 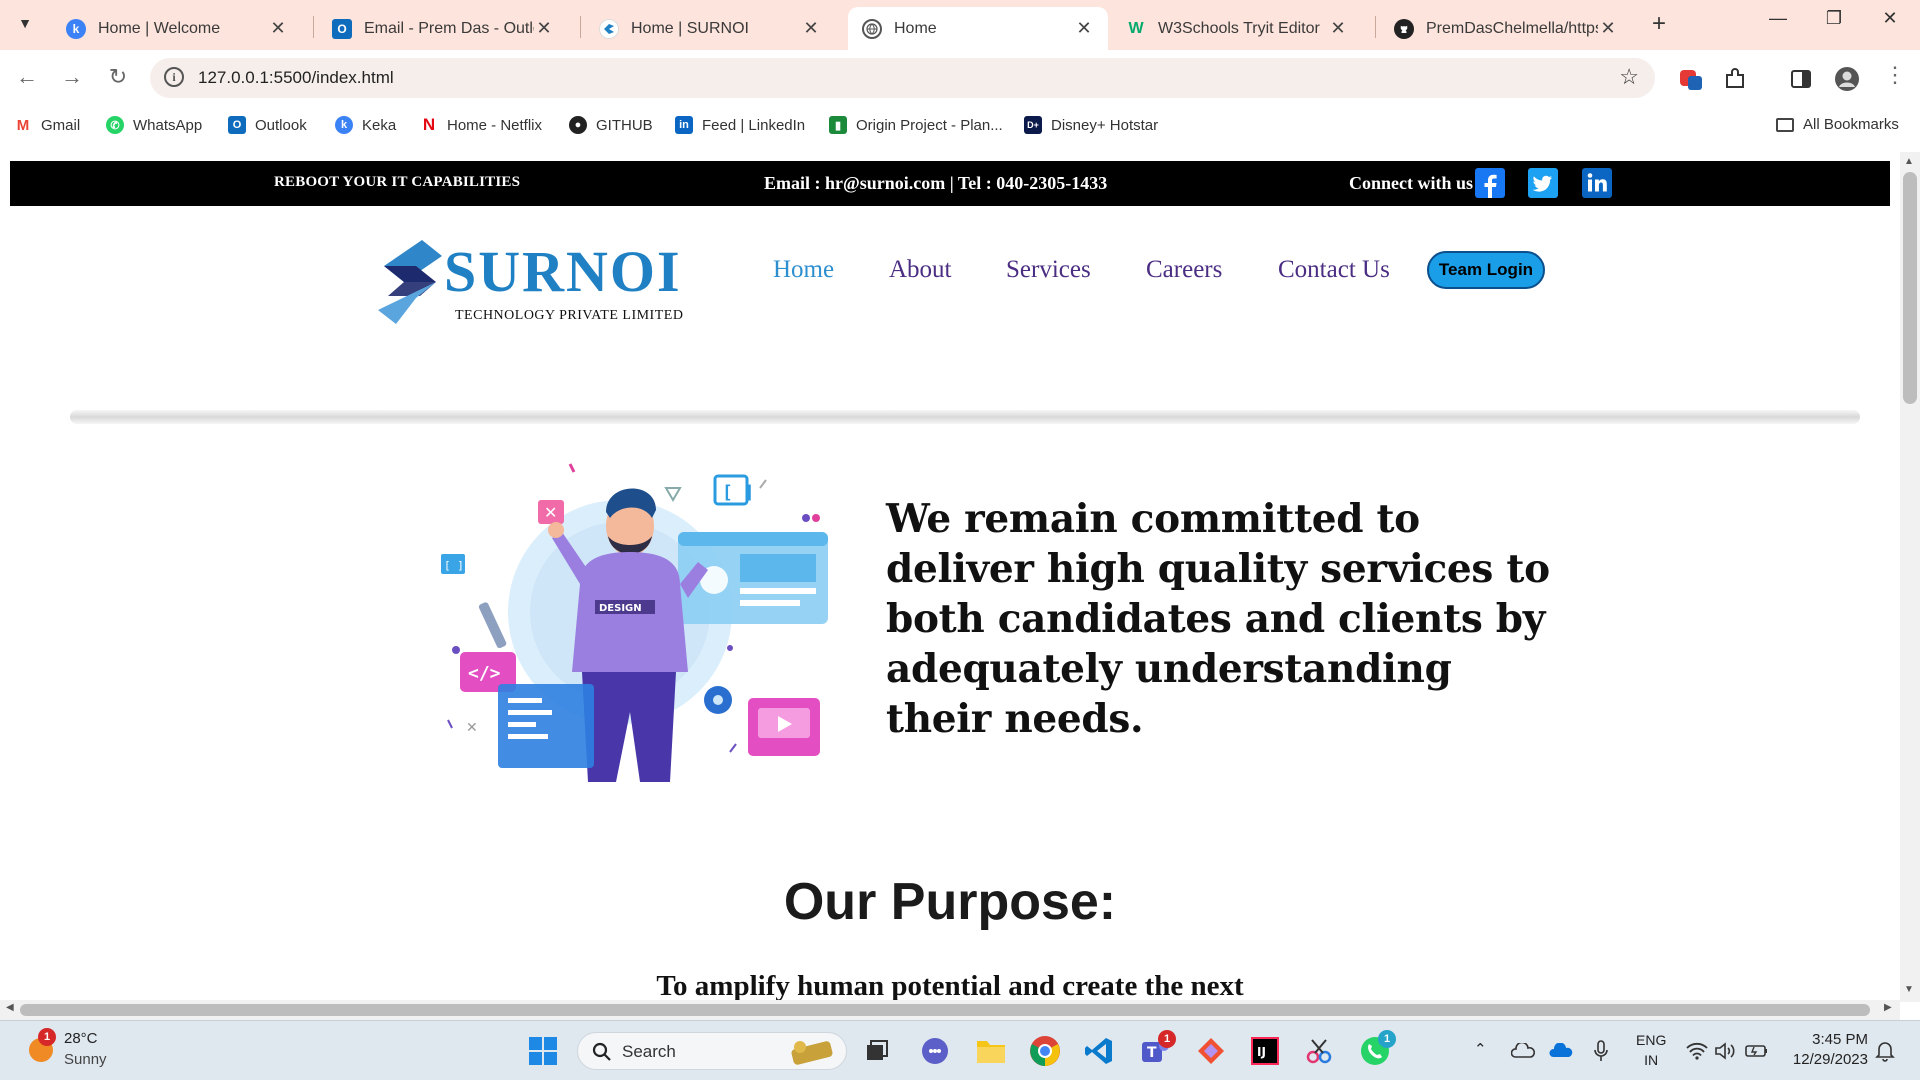 I want to click on horizontal-scroll-thumb, so click(x=945, y=1010).